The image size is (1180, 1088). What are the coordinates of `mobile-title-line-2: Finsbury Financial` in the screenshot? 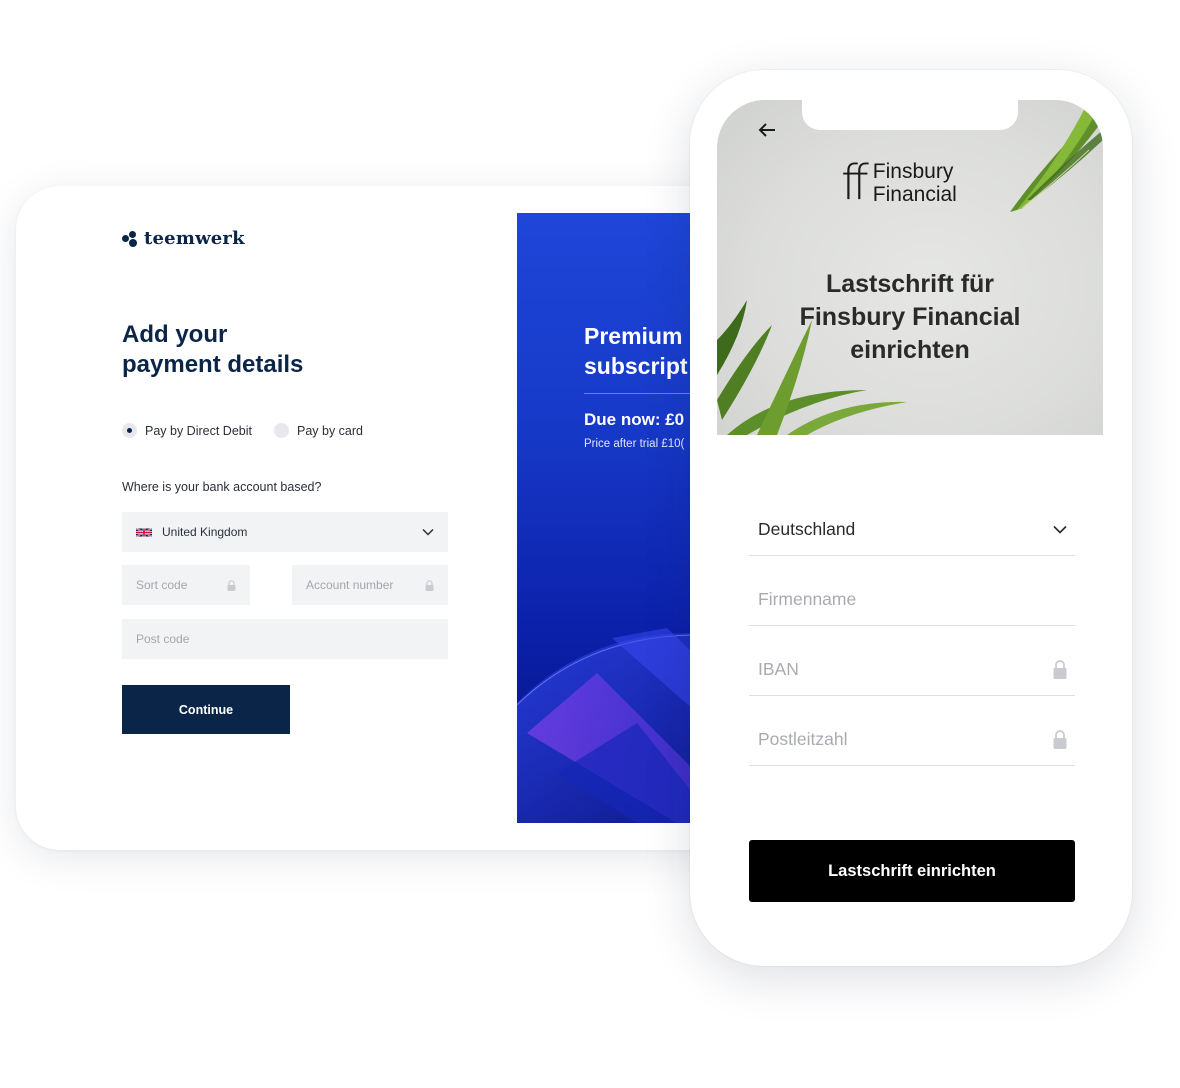 It's located at (910, 317).